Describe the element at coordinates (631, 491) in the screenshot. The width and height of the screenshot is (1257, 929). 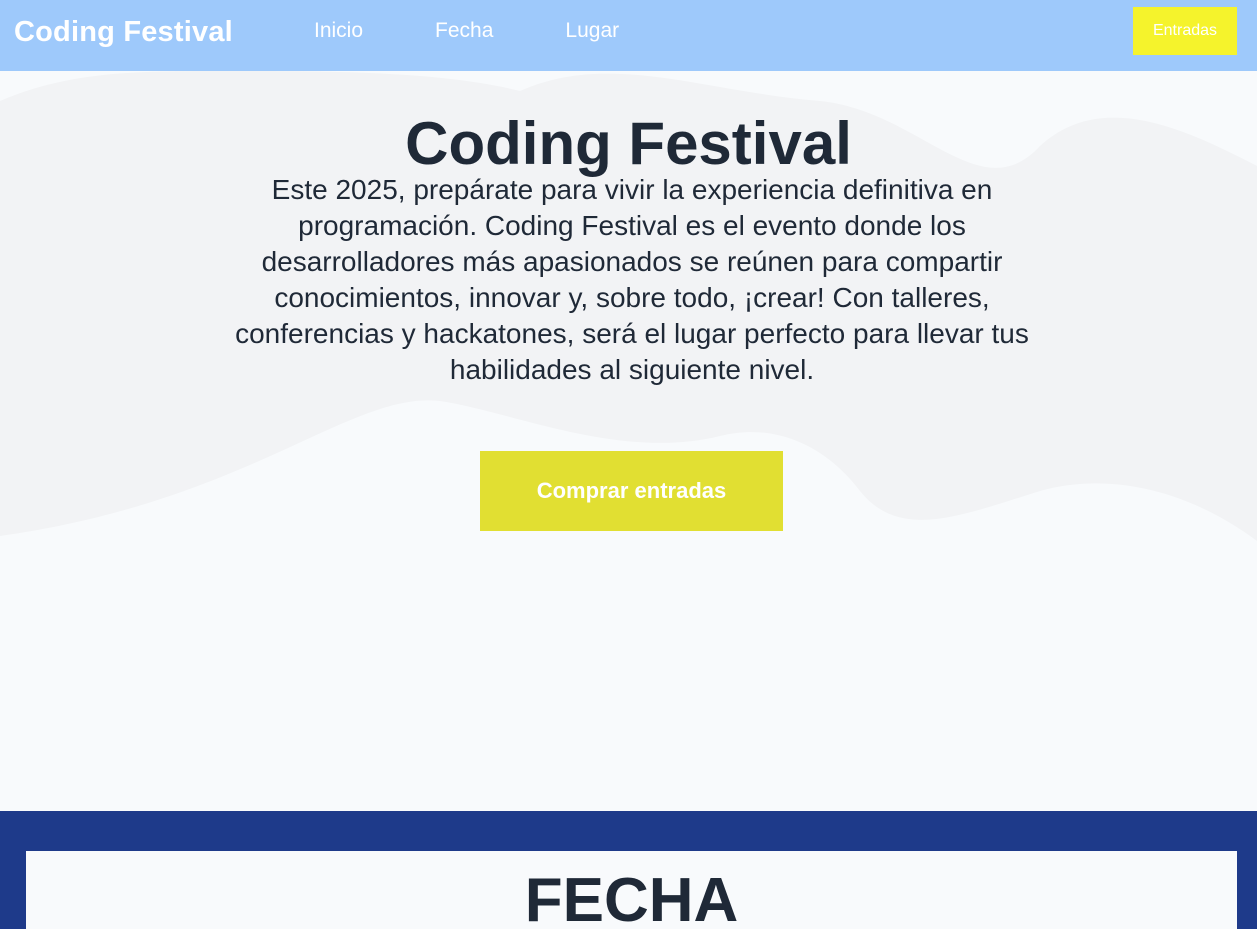
I see `buy-tickets-button: Comprar entradas` at that location.